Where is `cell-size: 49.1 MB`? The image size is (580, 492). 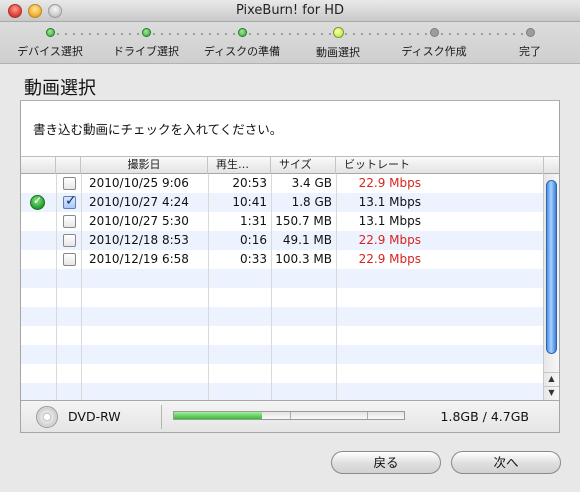 cell-size: 49.1 MB is located at coordinates (307, 240).